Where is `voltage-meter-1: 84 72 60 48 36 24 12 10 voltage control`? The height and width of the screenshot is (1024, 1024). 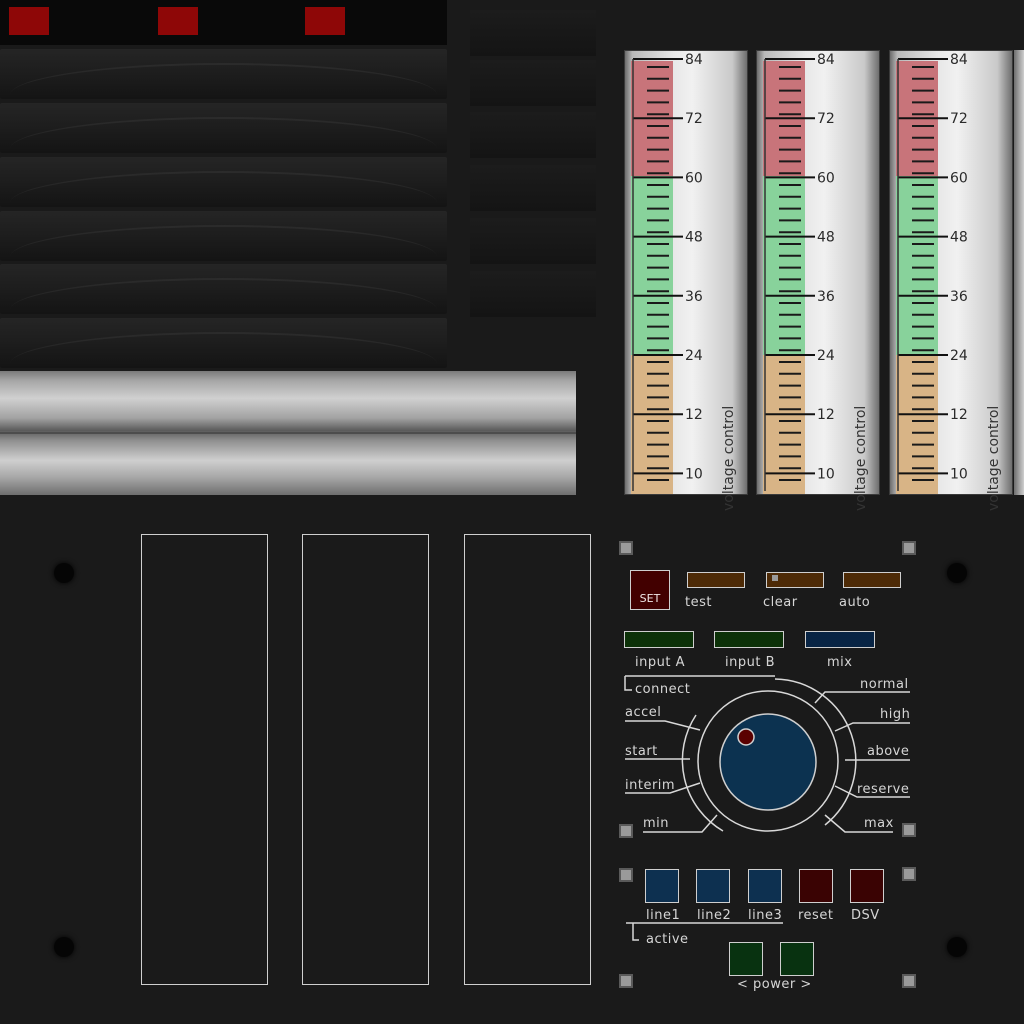 voltage-meter-1: 84 72 60 48 36 24 12 10 voltage control is located at coordinates (686, 280).